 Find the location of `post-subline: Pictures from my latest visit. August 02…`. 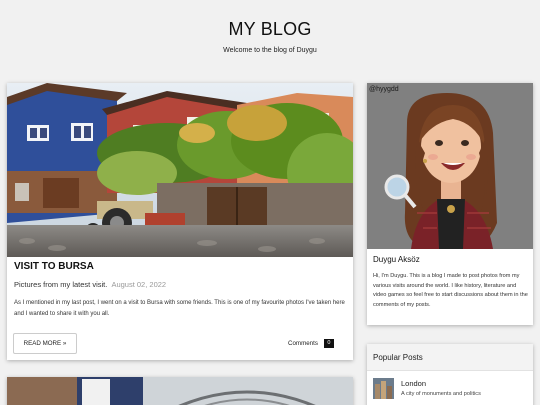

post-subline: Pictures from my latest visit. August 02… is located at coordinates (90, 284).